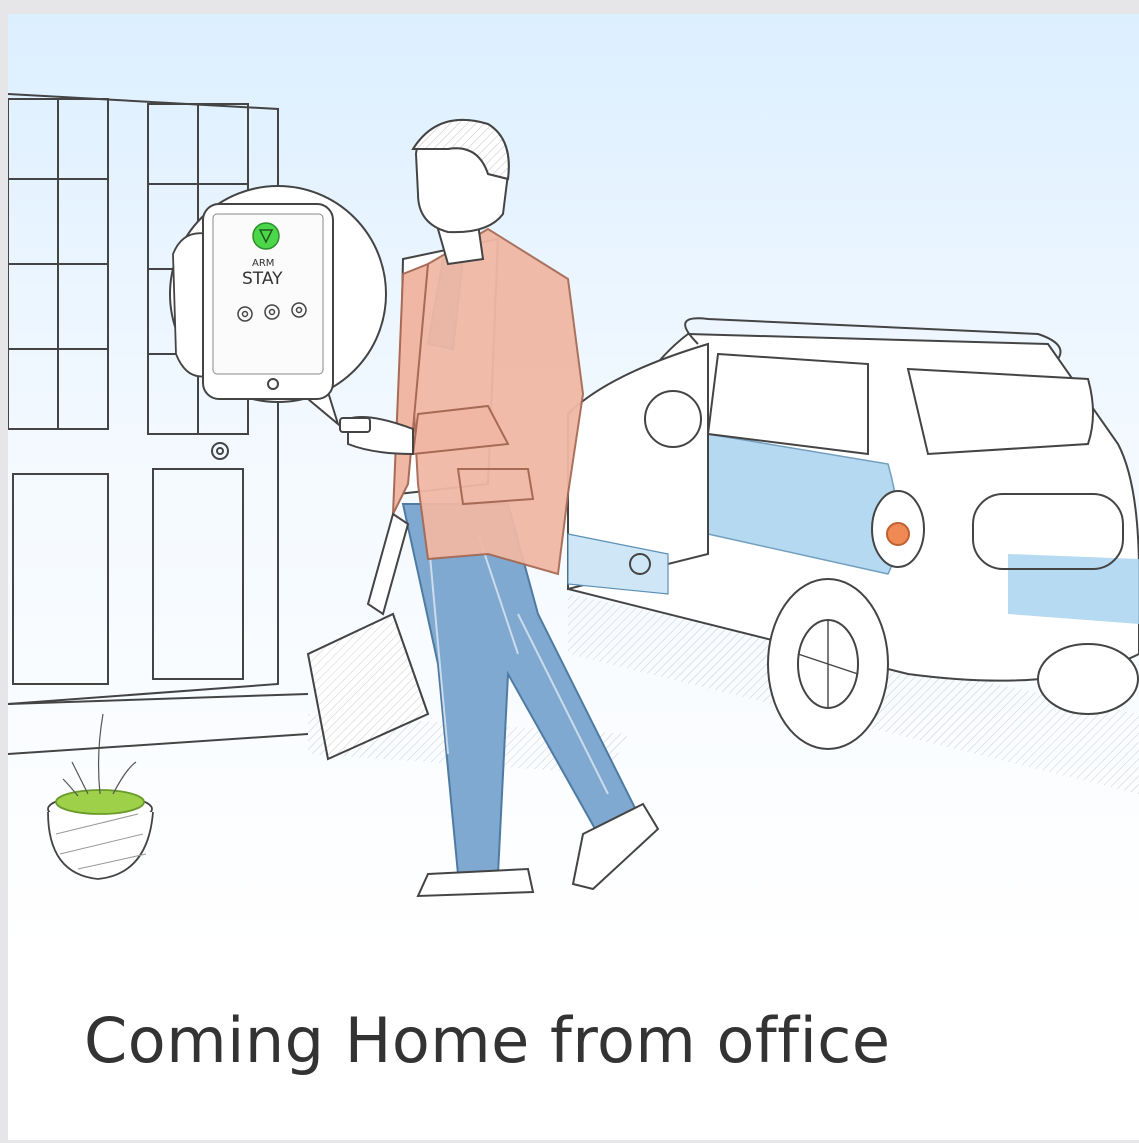  I want to click on status-indicator-icon, so click(266, 236).